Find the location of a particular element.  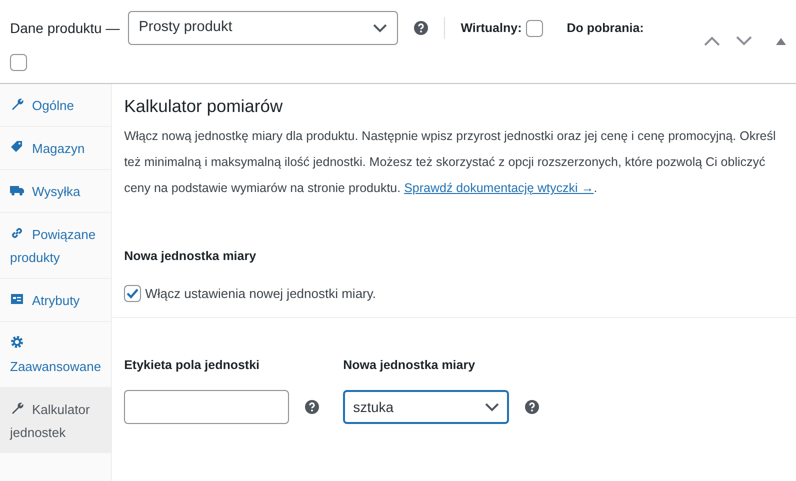

section-heading: Kalkulator pomiarów is located at coordinates (204, 106).